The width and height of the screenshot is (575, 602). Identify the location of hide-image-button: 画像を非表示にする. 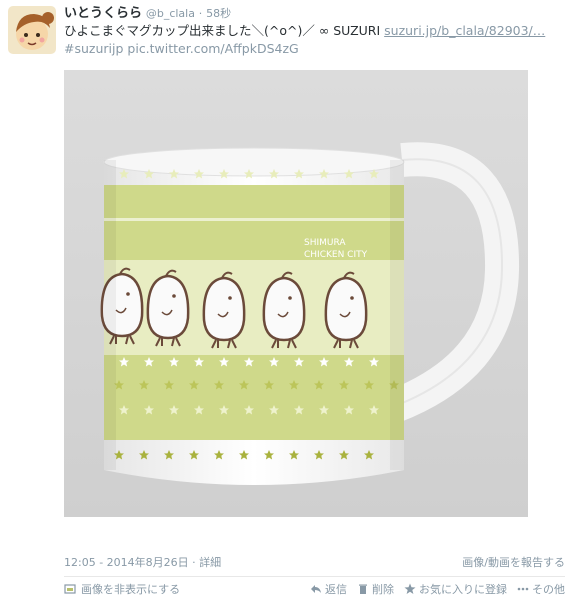
(122, 589).